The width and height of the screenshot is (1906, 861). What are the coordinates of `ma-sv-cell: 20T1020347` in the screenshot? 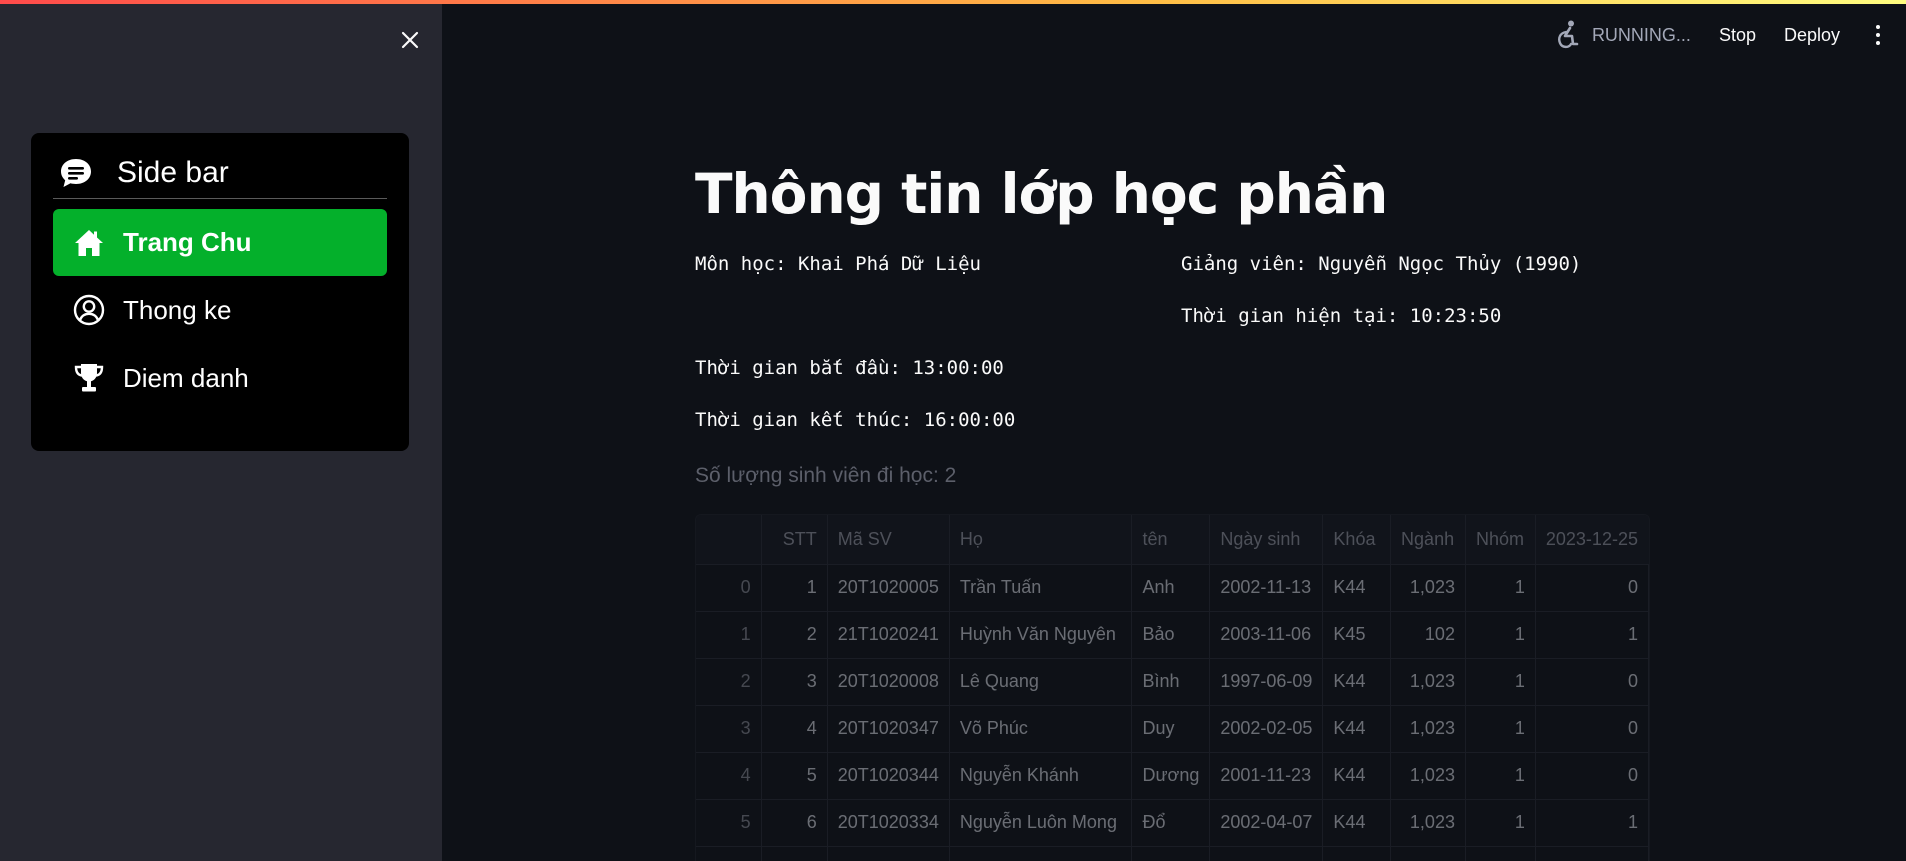 It's located at (888, 729).